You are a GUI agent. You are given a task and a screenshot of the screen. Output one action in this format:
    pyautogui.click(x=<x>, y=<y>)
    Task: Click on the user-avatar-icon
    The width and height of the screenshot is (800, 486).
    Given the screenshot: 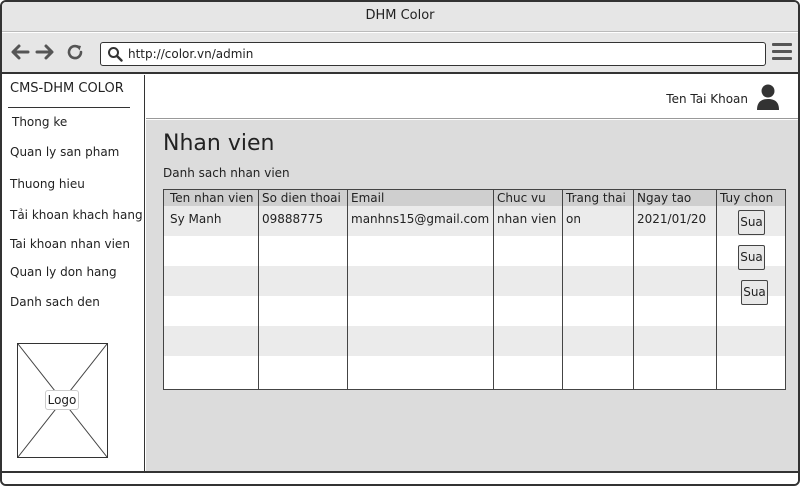 What is the action you would take?
    pyautogui.click(x=768, y=97)
    